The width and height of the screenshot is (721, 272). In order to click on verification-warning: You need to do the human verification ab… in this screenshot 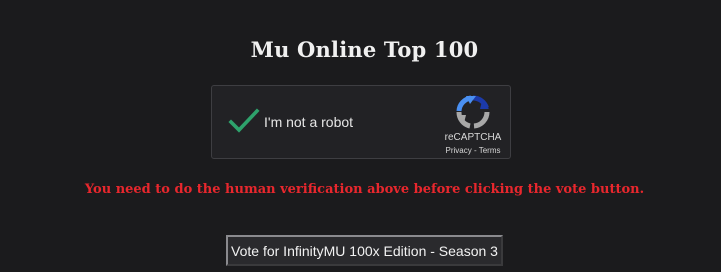, I will do `click(364, 189)`.